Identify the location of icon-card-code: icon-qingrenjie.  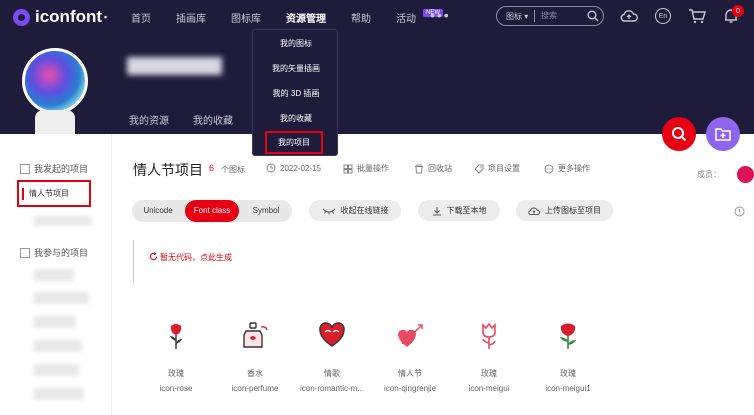
(410, 388).